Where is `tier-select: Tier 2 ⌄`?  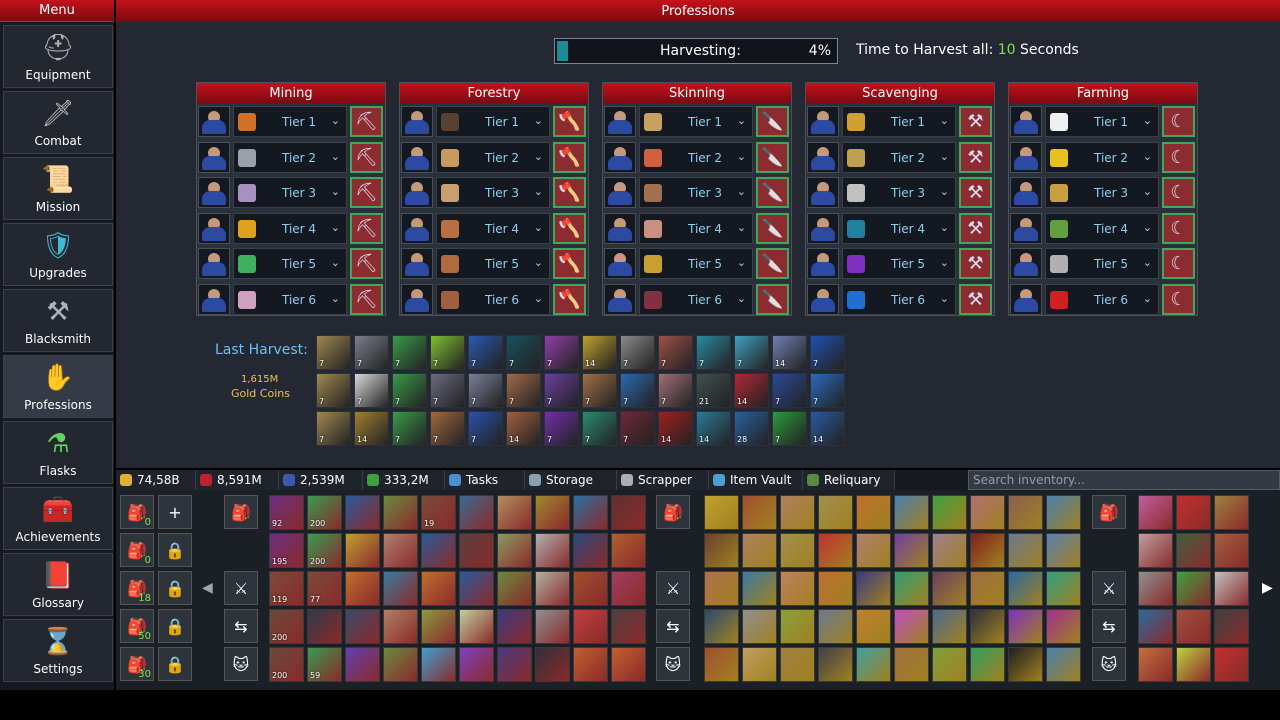
tier-select: Tier 2 ⌄ is located at coordinates (696, 157).